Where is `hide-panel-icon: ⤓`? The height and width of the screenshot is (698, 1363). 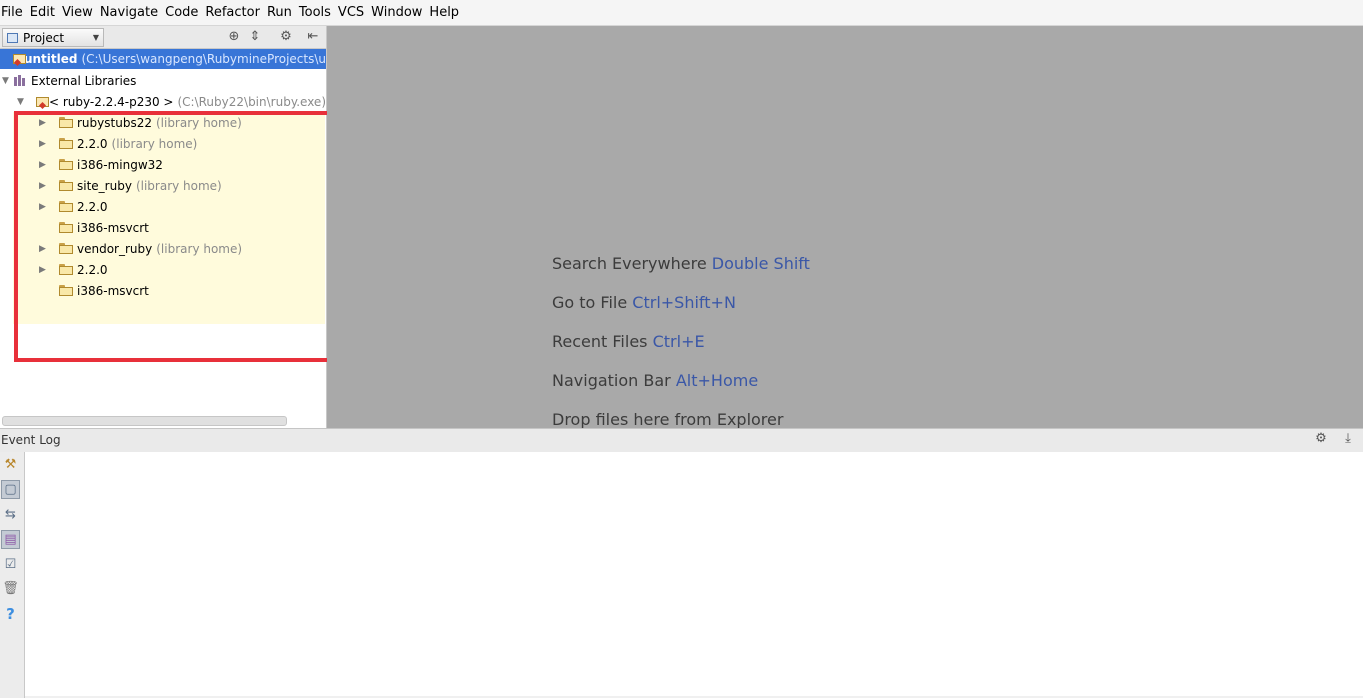
hide-panel-icon: ⤓ is located at coordinates (1348, 439).